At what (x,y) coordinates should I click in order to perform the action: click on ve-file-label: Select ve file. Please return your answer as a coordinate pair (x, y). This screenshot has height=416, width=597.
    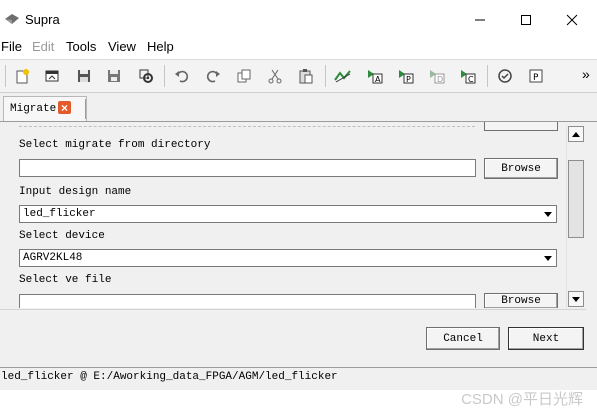
    Looking at the image, I should click on (65, 280).